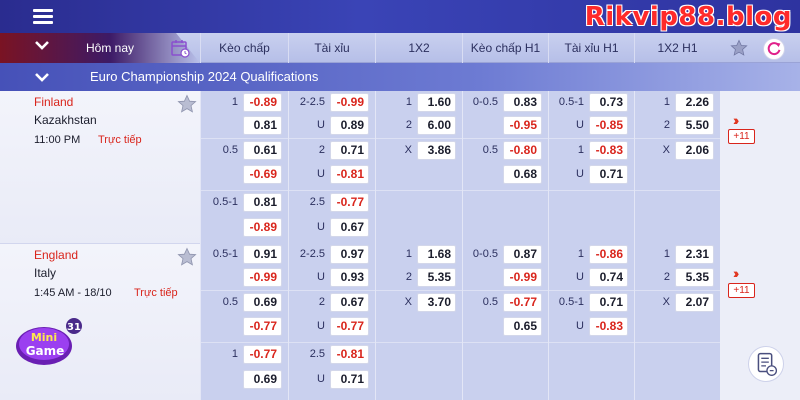 The height and width of the screenshot is (400, 800). I want to click on col-header-over-under-h1: Tài xỉu H1, so click(591, 48).